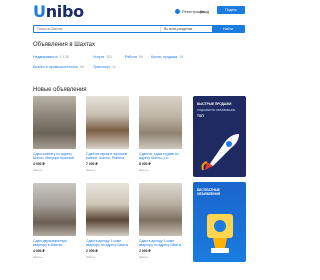 The width and height of the screenshot is (320, 280). I want to click on user-icon, so click(177, 11).